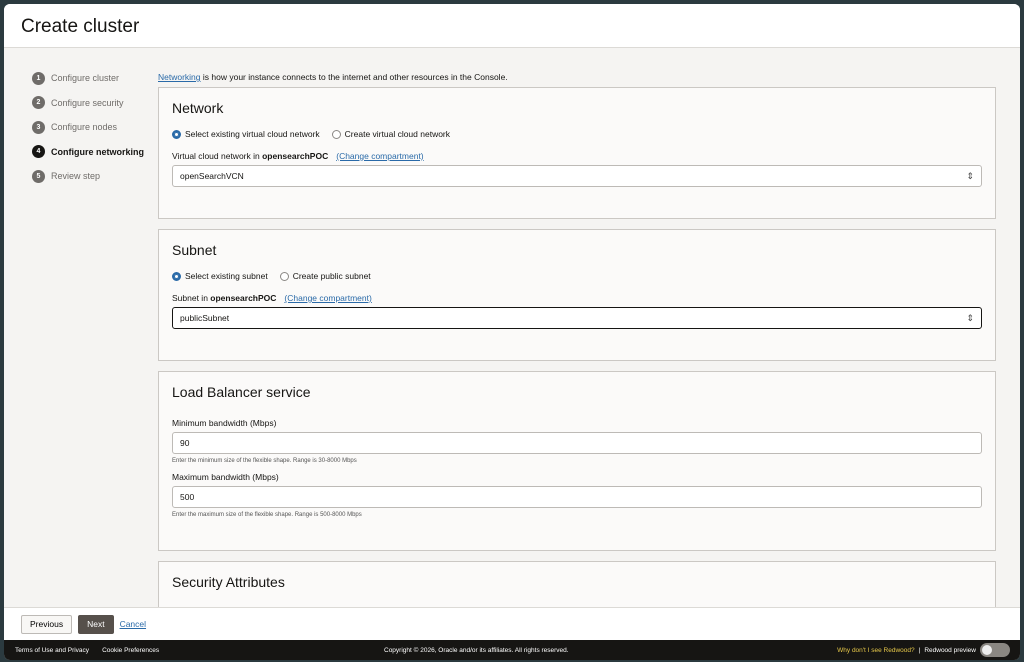  I want to click on step-label: Configure cluster, so click(85, 78).